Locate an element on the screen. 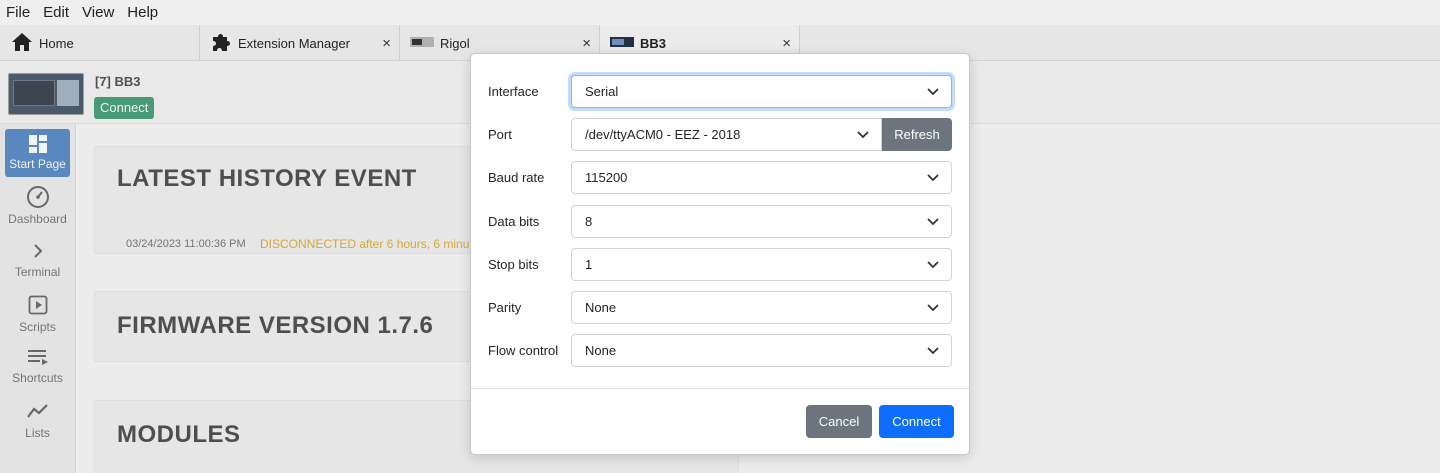 The height and width of the screenshot is (473, 1440). tab-label: Home is located at coordinates (56, 43).